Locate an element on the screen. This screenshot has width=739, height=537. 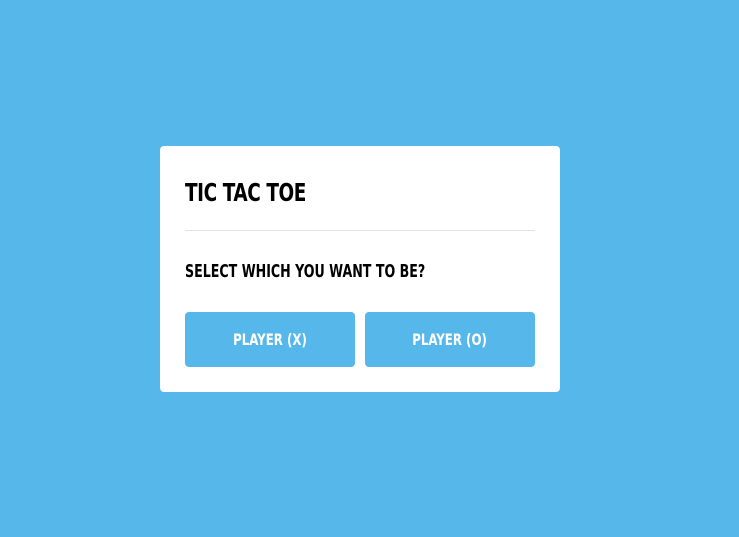
player-o-button: PLAYER (O) is located at coordinates (450, 339).